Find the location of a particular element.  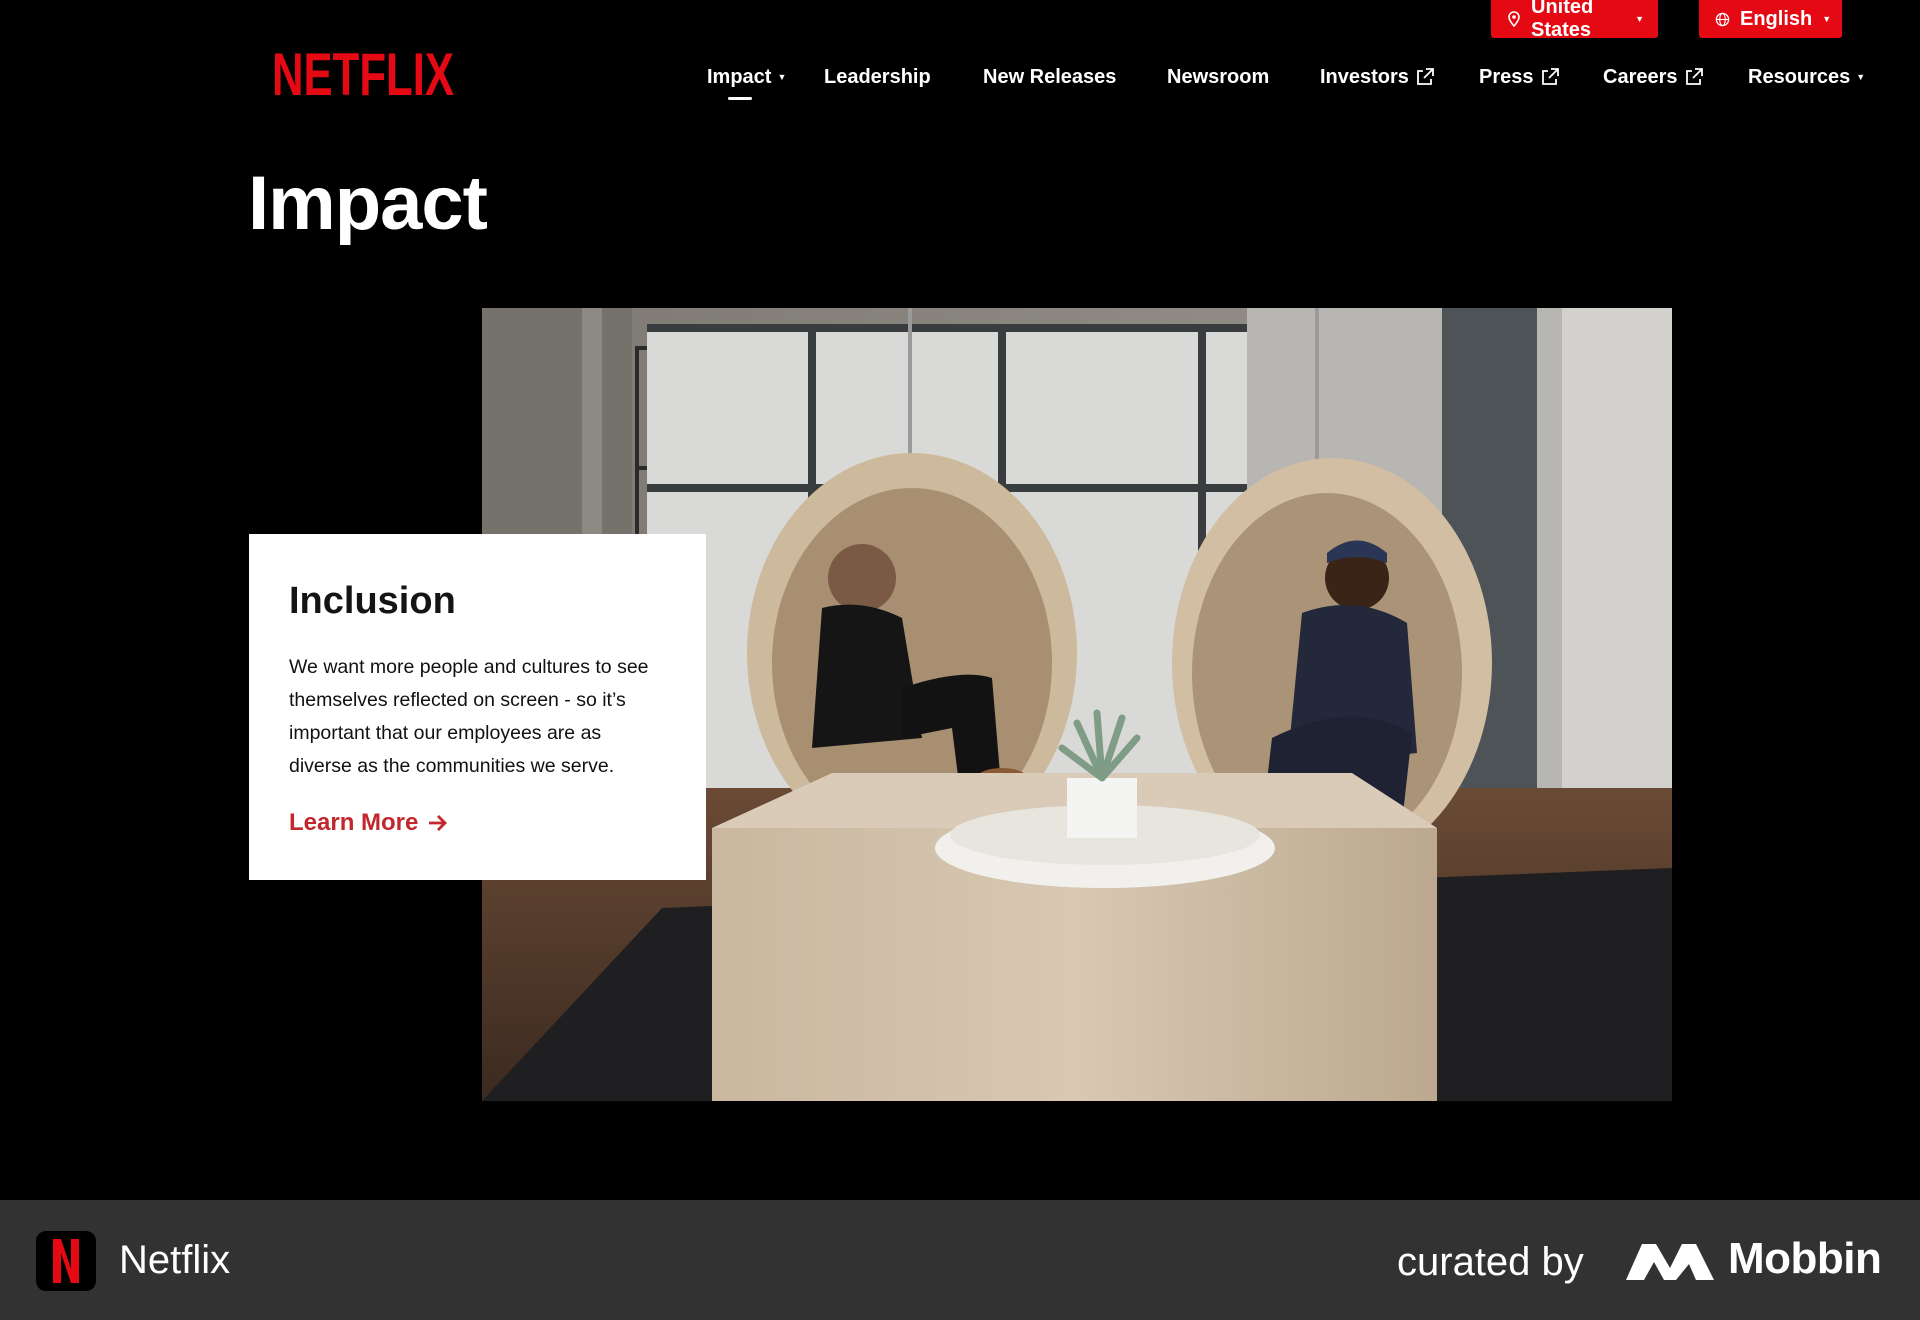

nav-item-careers: Careers is located at coordinates (1653, 77).